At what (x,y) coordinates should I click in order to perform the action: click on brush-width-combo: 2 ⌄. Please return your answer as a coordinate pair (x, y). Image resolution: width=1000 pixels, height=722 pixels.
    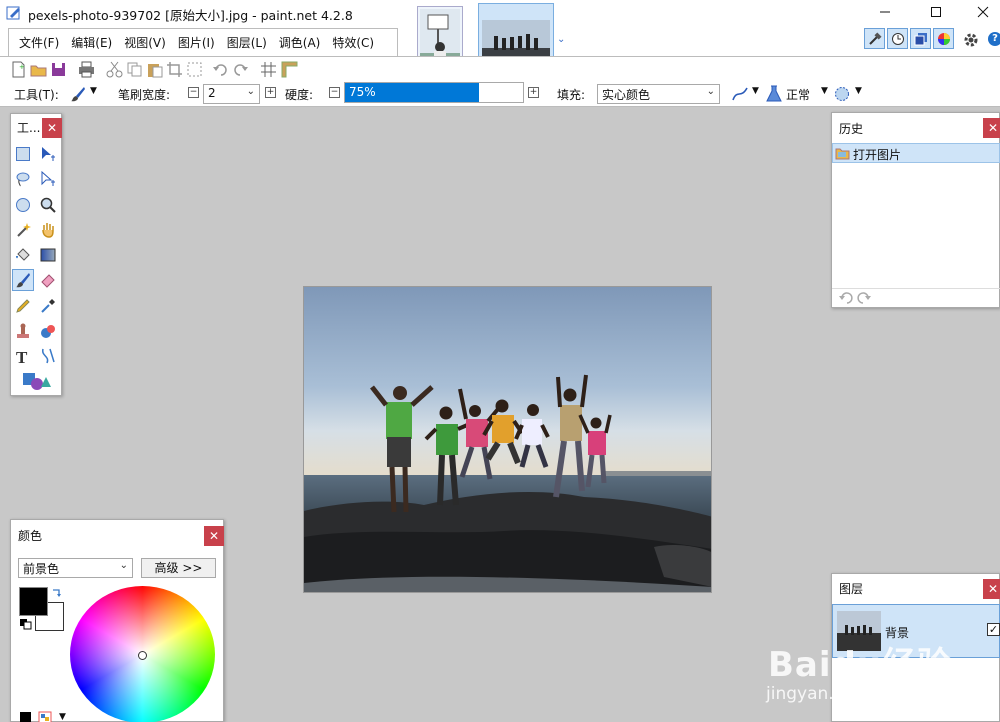
    Looking at the image, I should click on (231, 94).